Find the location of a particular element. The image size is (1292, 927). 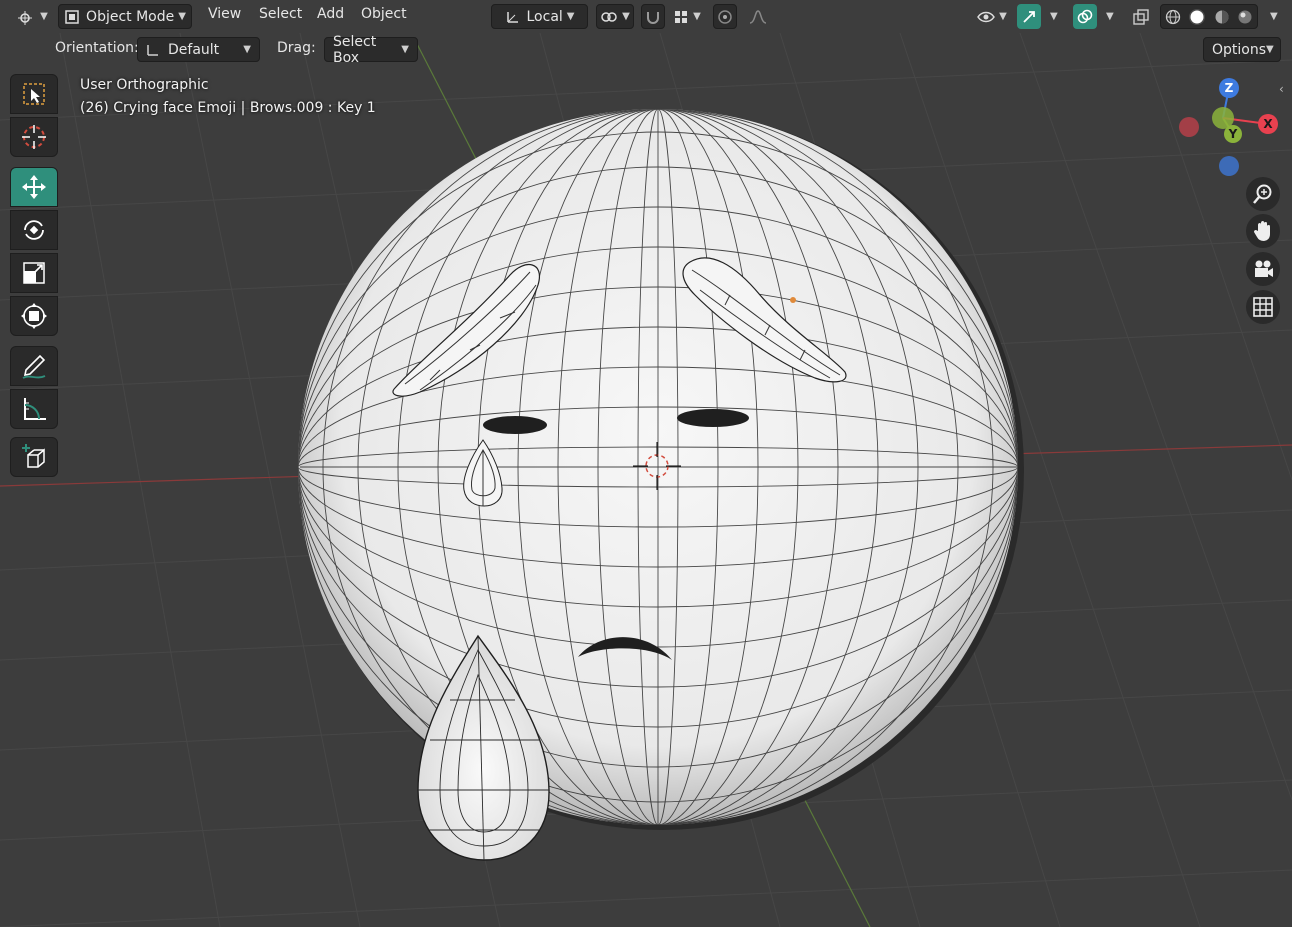

solid-shading-icon is located at coordinates (1197, 17).